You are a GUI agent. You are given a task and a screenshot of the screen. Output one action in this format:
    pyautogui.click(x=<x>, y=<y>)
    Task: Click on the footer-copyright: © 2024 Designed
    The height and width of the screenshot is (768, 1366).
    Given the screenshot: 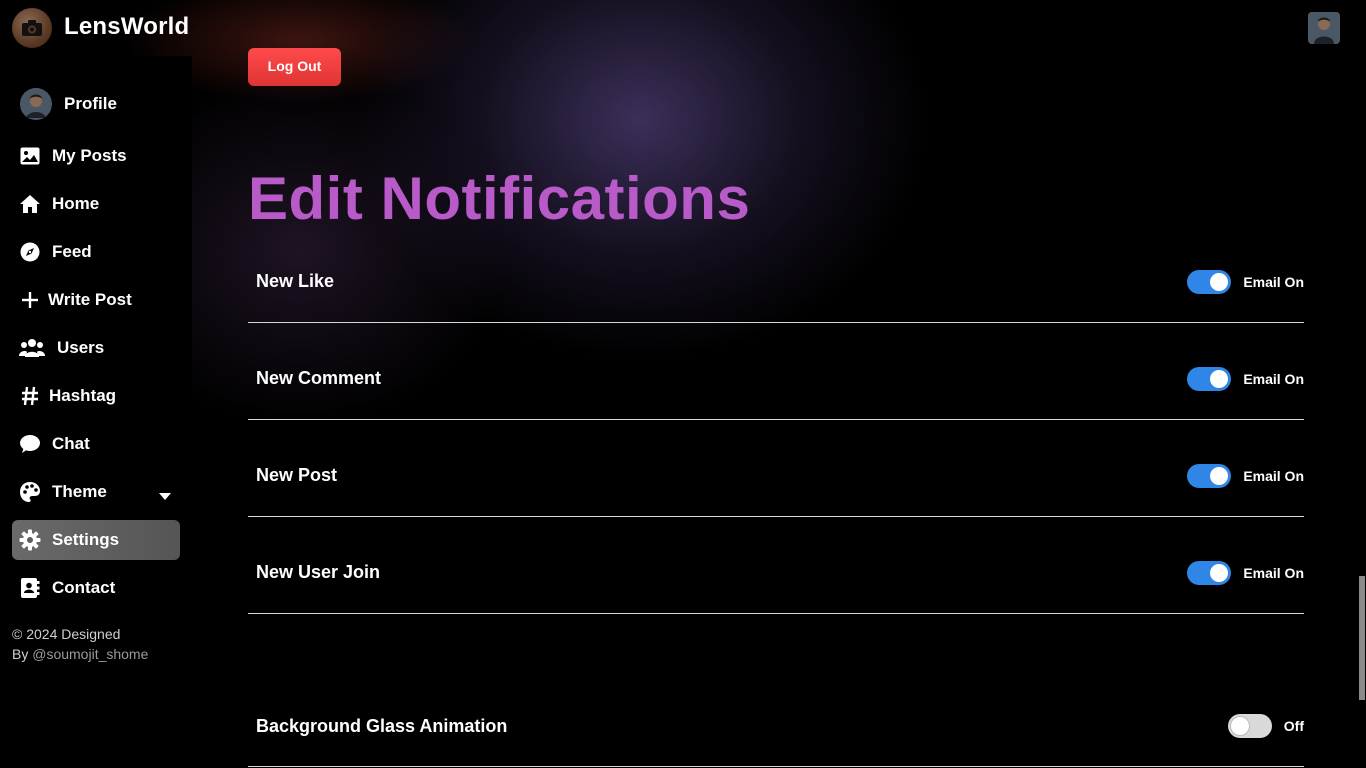 What is the action you would take?
    pyautogui.click(x=66, y=634)
    